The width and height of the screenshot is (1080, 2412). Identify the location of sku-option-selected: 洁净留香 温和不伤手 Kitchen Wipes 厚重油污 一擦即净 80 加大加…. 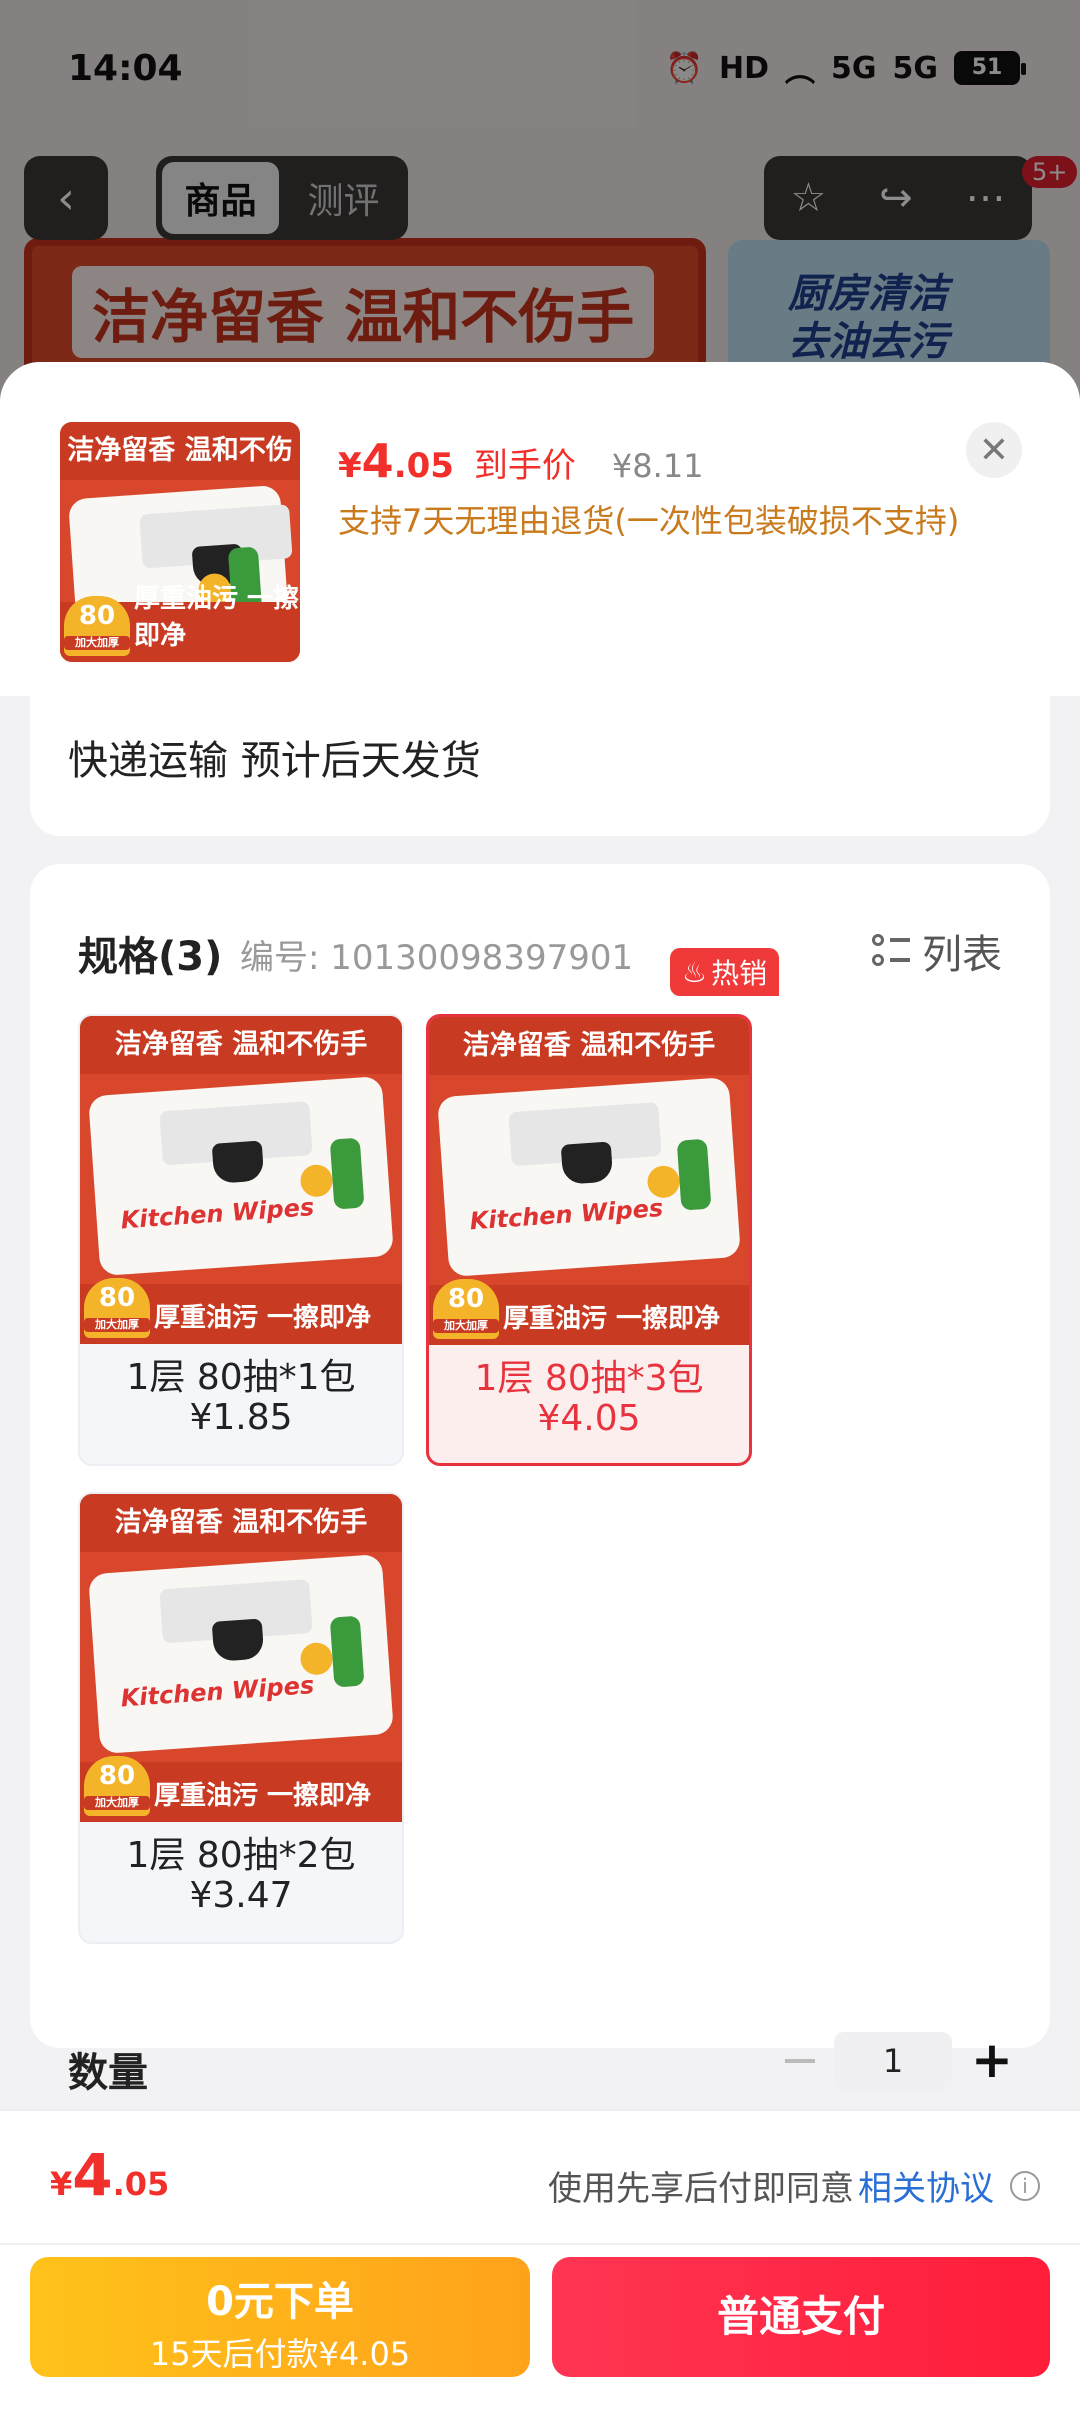
(589, 1240).